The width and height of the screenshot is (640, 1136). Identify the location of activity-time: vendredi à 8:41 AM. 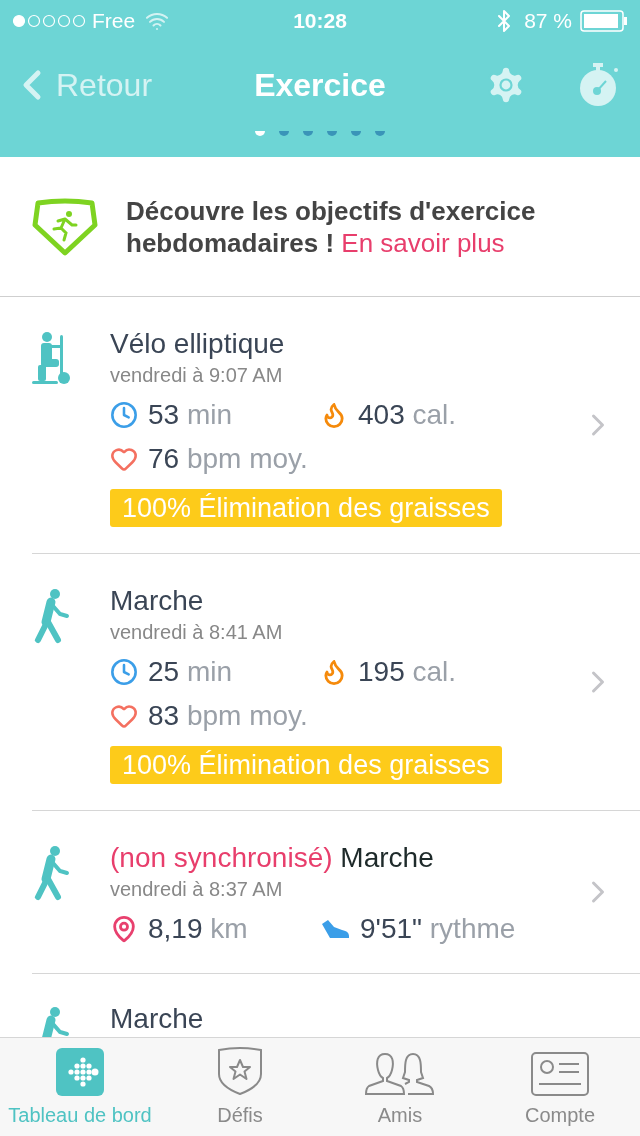
(197, 632).